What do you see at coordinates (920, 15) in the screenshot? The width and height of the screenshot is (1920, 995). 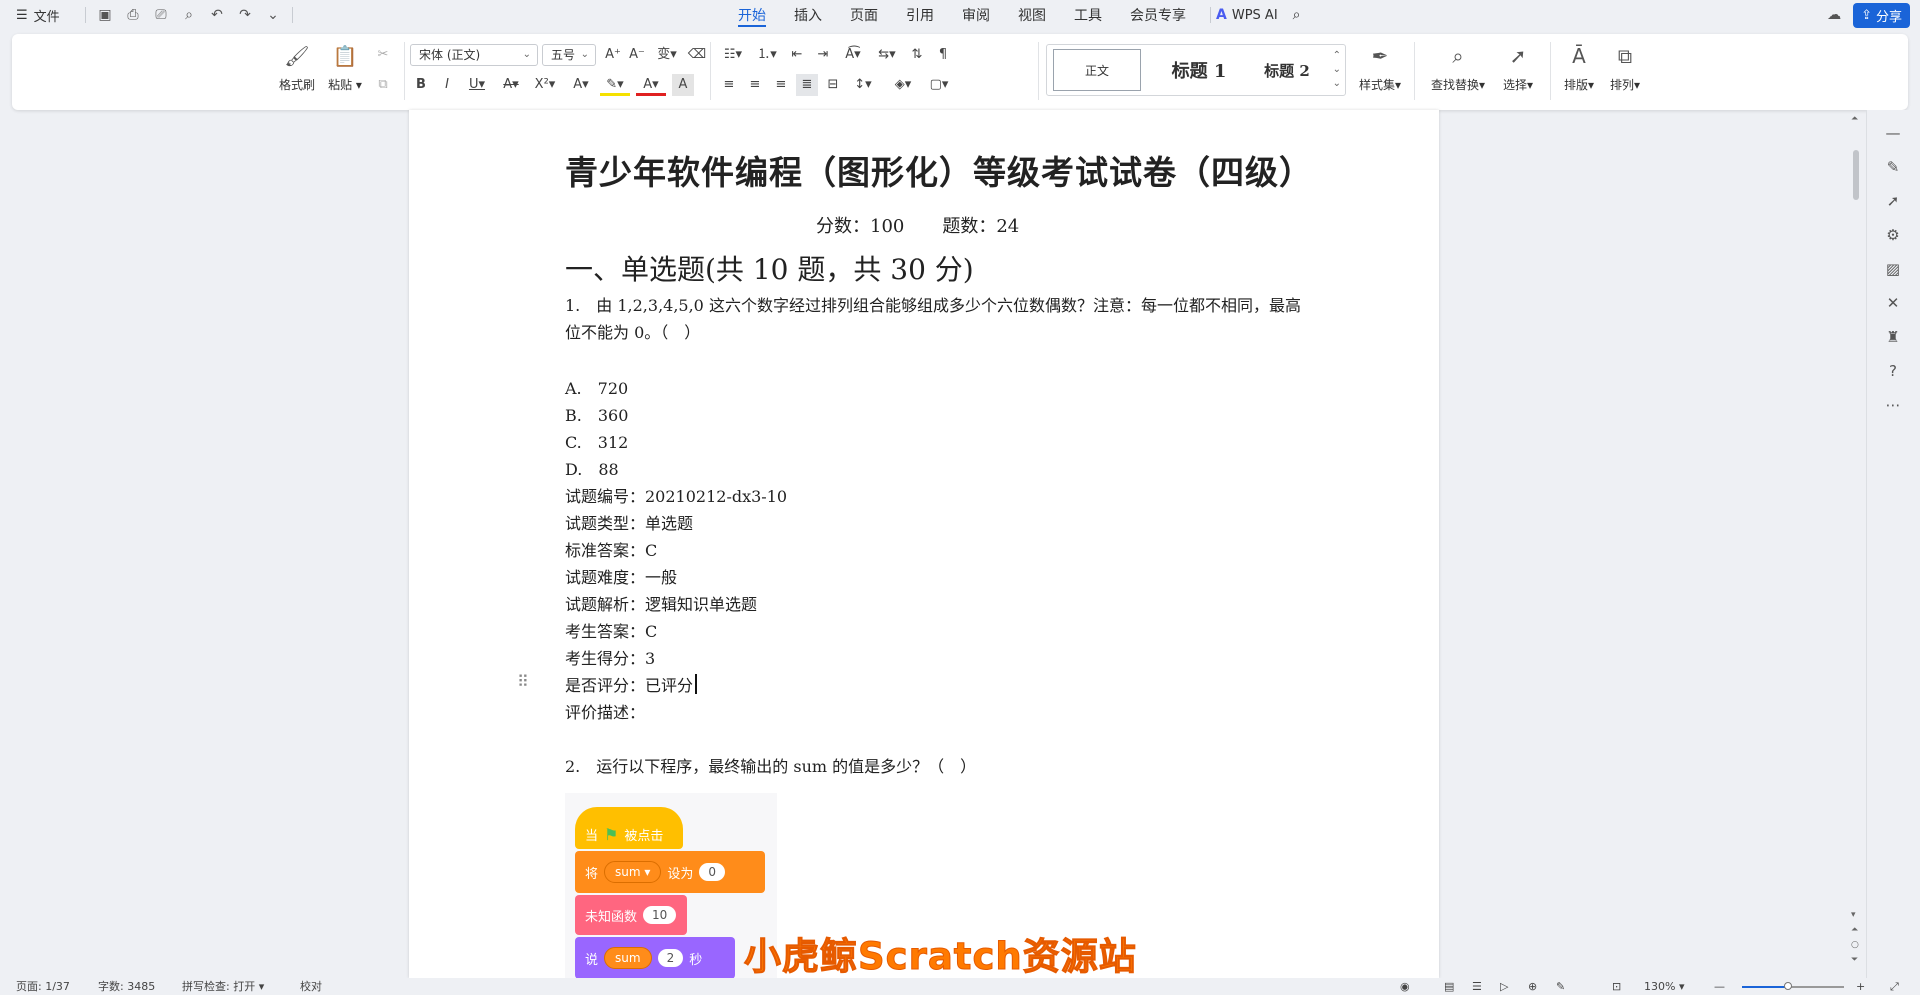 I see `tab-references: 引用` at bounding box center [920, 15].